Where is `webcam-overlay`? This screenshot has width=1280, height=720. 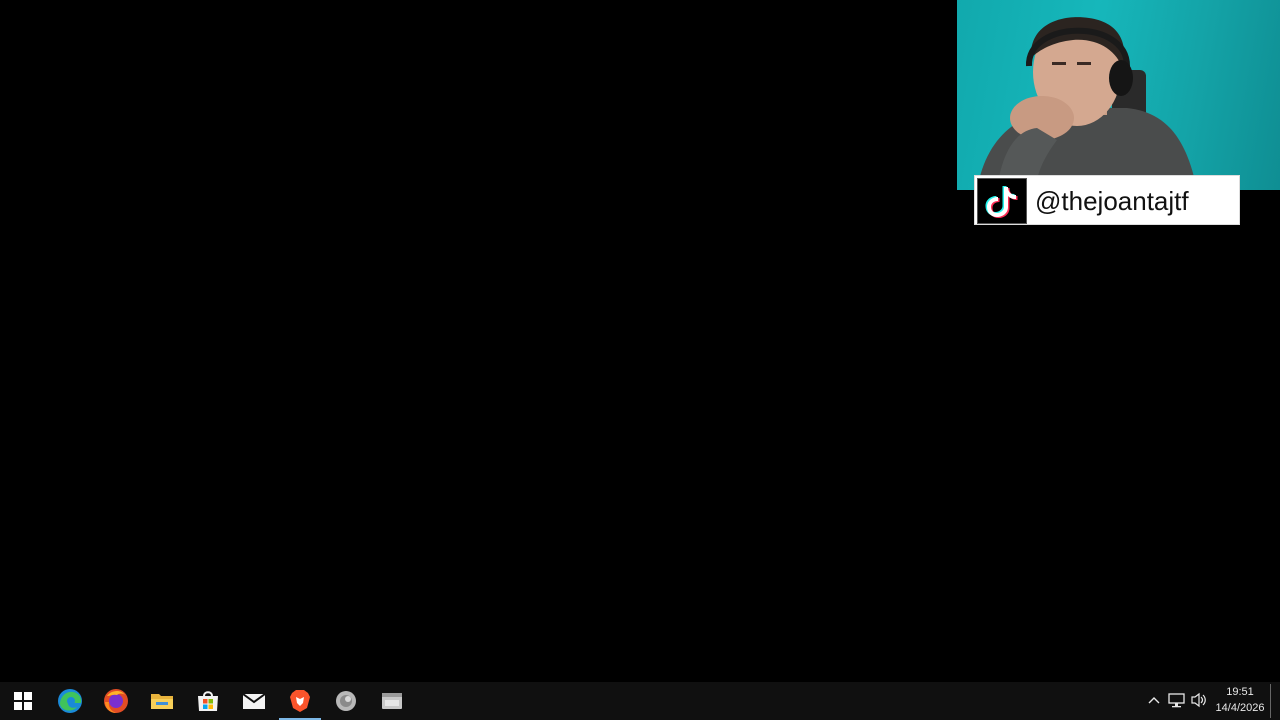 webcam-overlay is located at coordinates (1118, 95).